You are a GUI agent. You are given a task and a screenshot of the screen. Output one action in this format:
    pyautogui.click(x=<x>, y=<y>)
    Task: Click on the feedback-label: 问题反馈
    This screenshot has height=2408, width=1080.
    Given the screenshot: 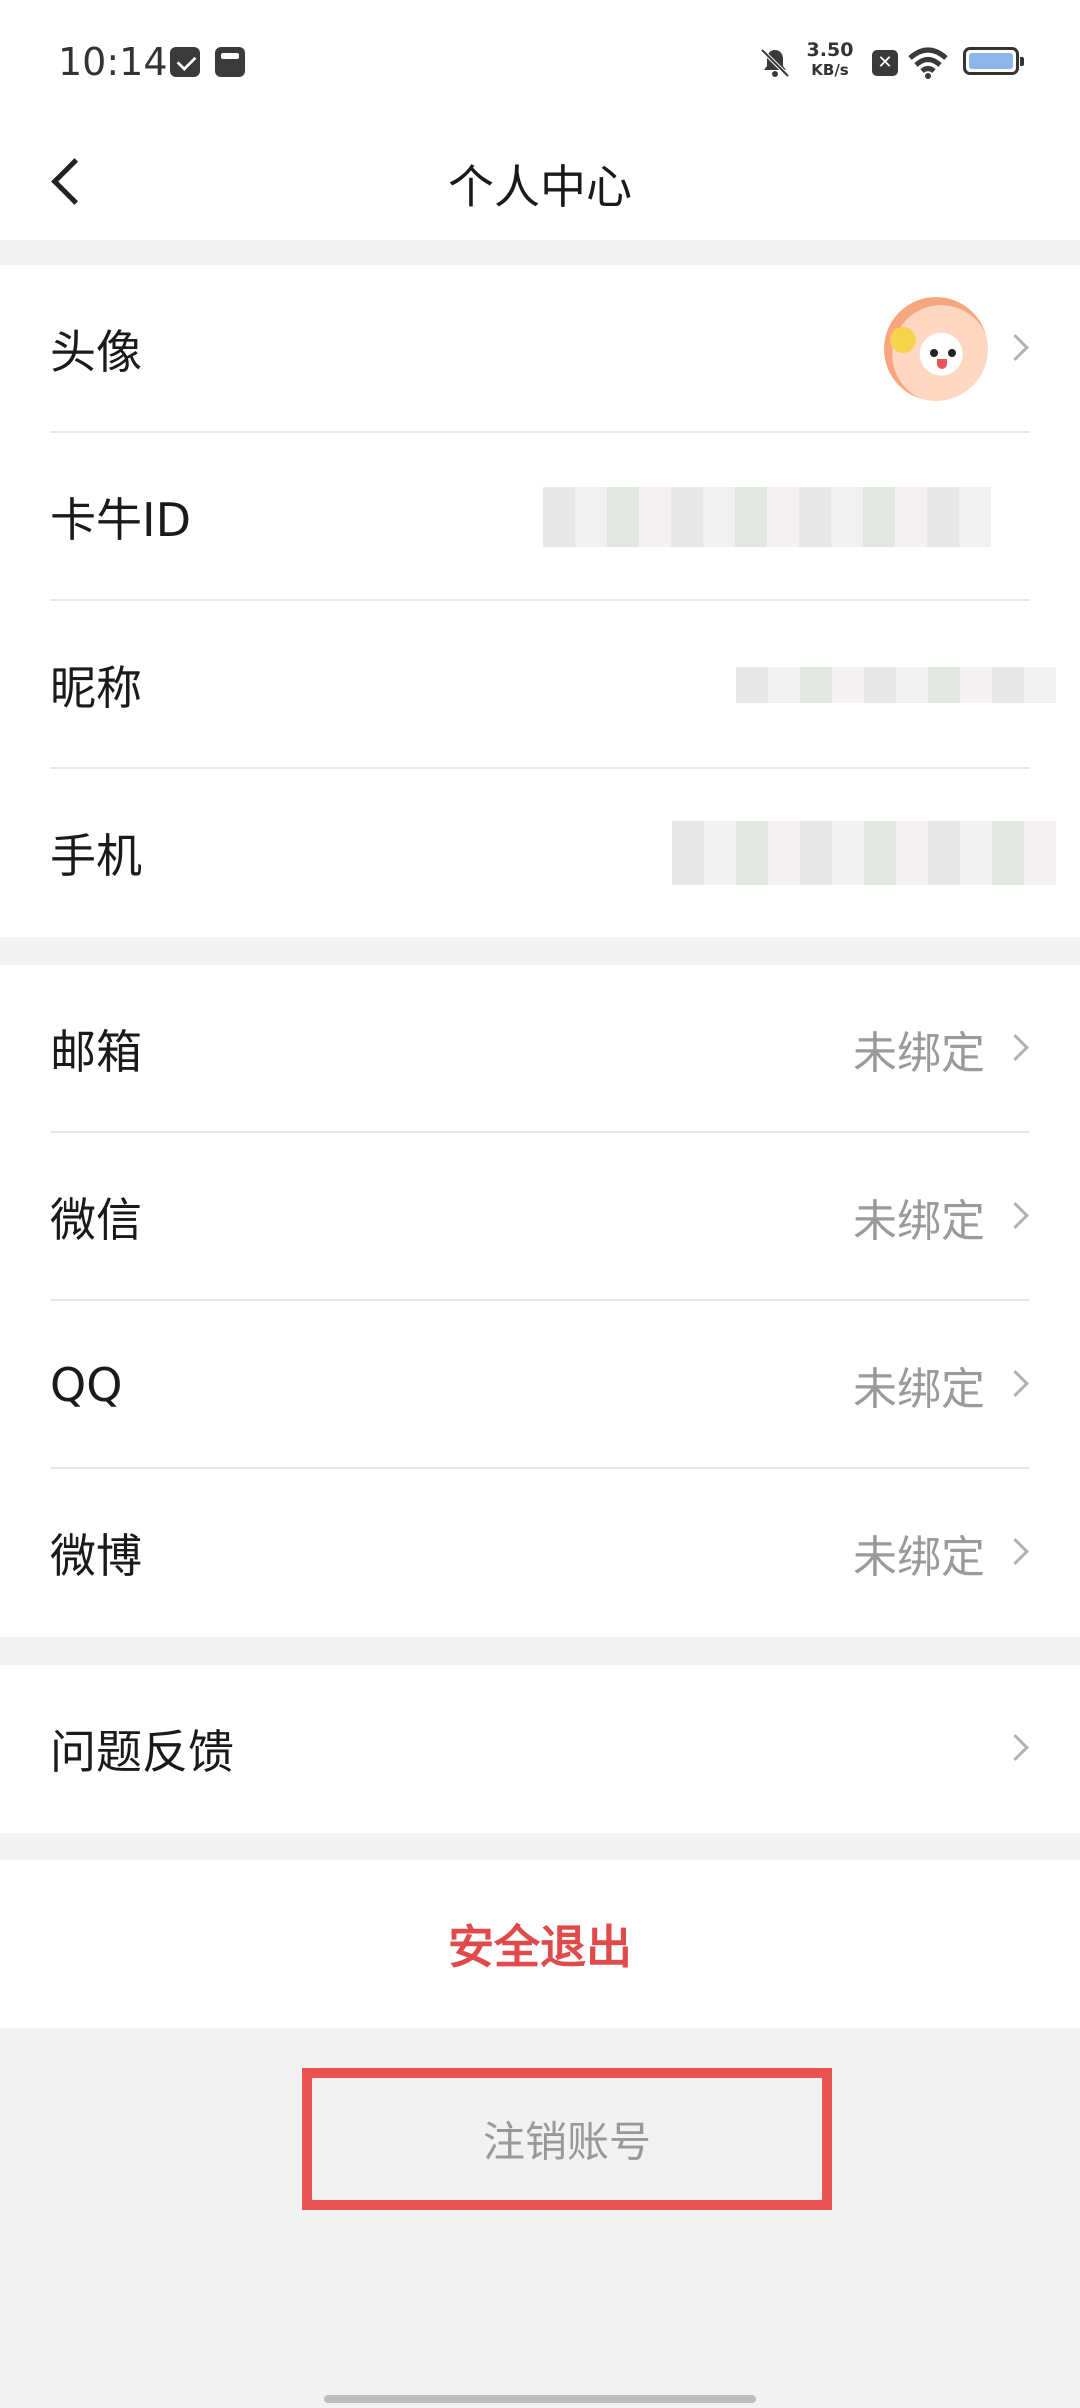 What is the action you would take?
    pyautogui.click(x=142, y=1752)
    